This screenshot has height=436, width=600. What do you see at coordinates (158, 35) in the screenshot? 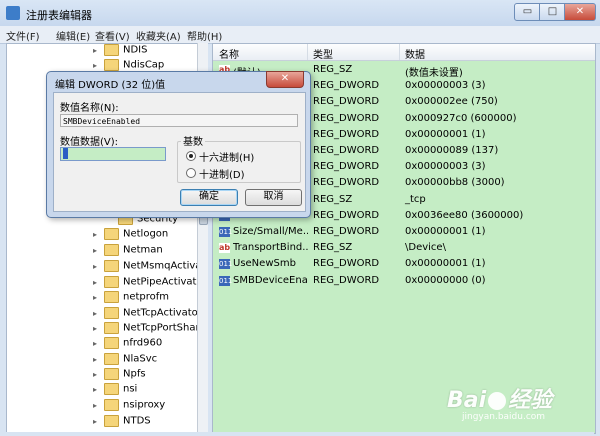
I see `menu-favorites: 收藏夹(A)` at bounding box center [158, 35].